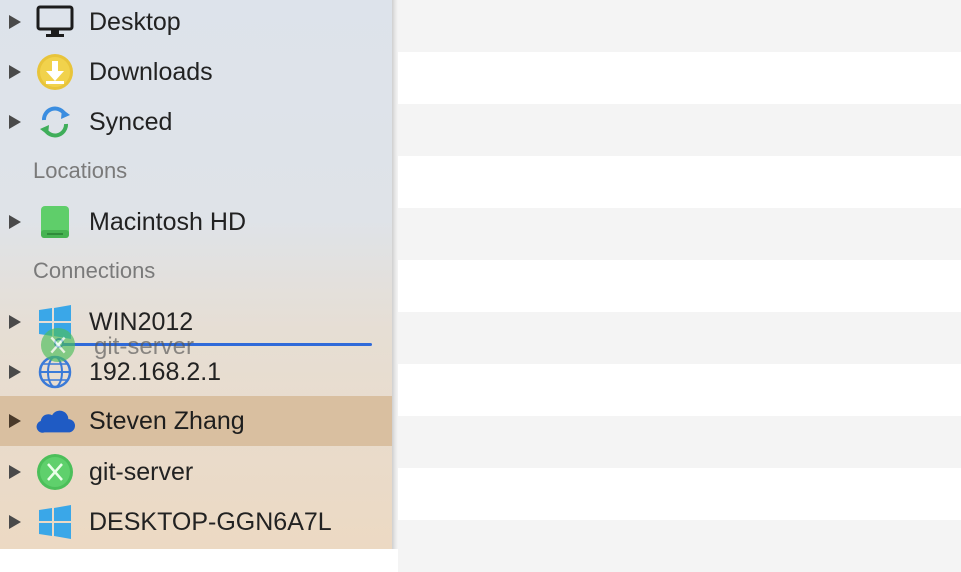 The image size is (961, 572). I want to click on sidebar-item-label: git-server, so click(141, 471).